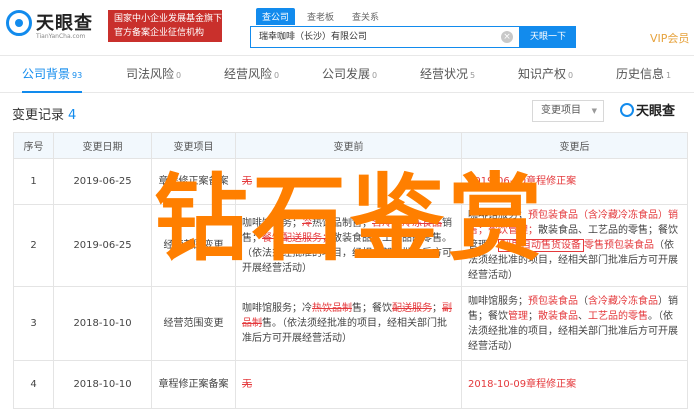 The height and width of the screenshot is (414, 694). Describe the element at coordinates (365, 16) in the screenshot. I see `search-tab-relation: 查关系` at that location.